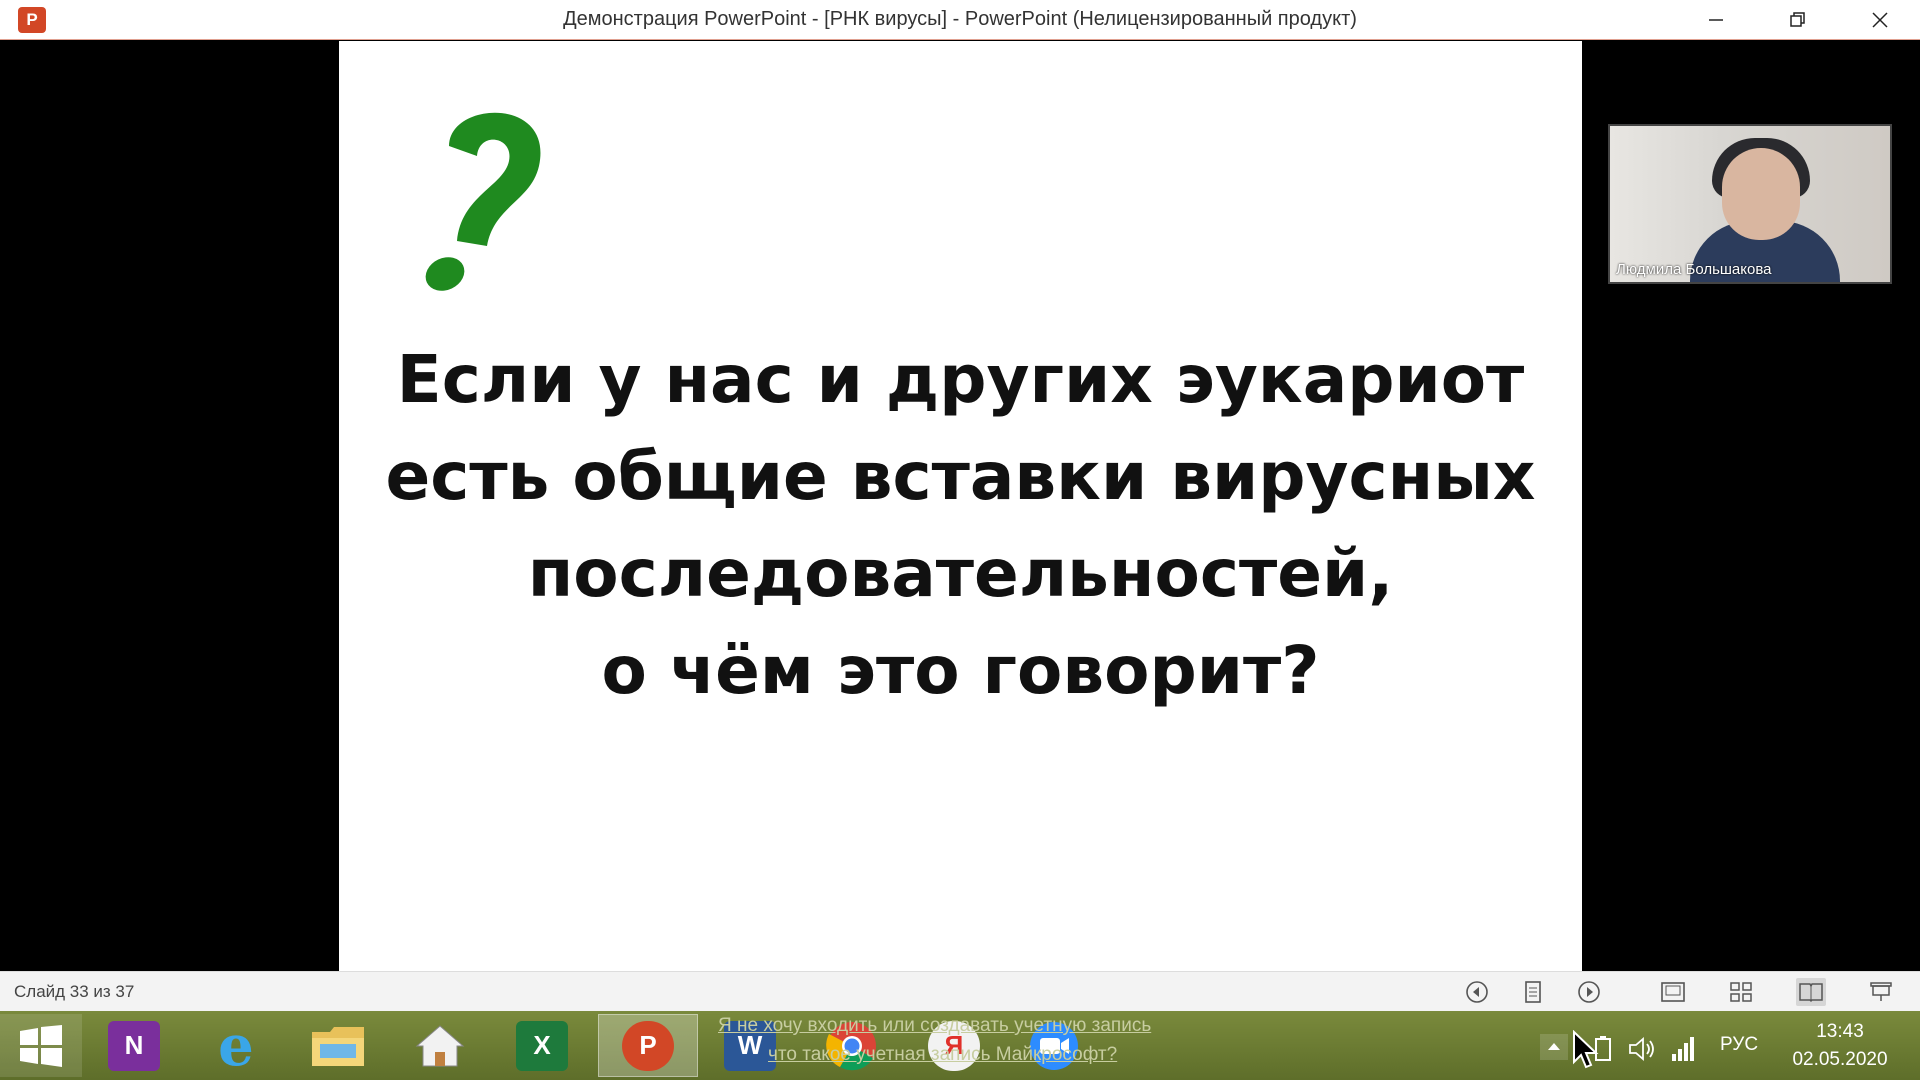  I want to click on folder-icon, so click(338, 1046).